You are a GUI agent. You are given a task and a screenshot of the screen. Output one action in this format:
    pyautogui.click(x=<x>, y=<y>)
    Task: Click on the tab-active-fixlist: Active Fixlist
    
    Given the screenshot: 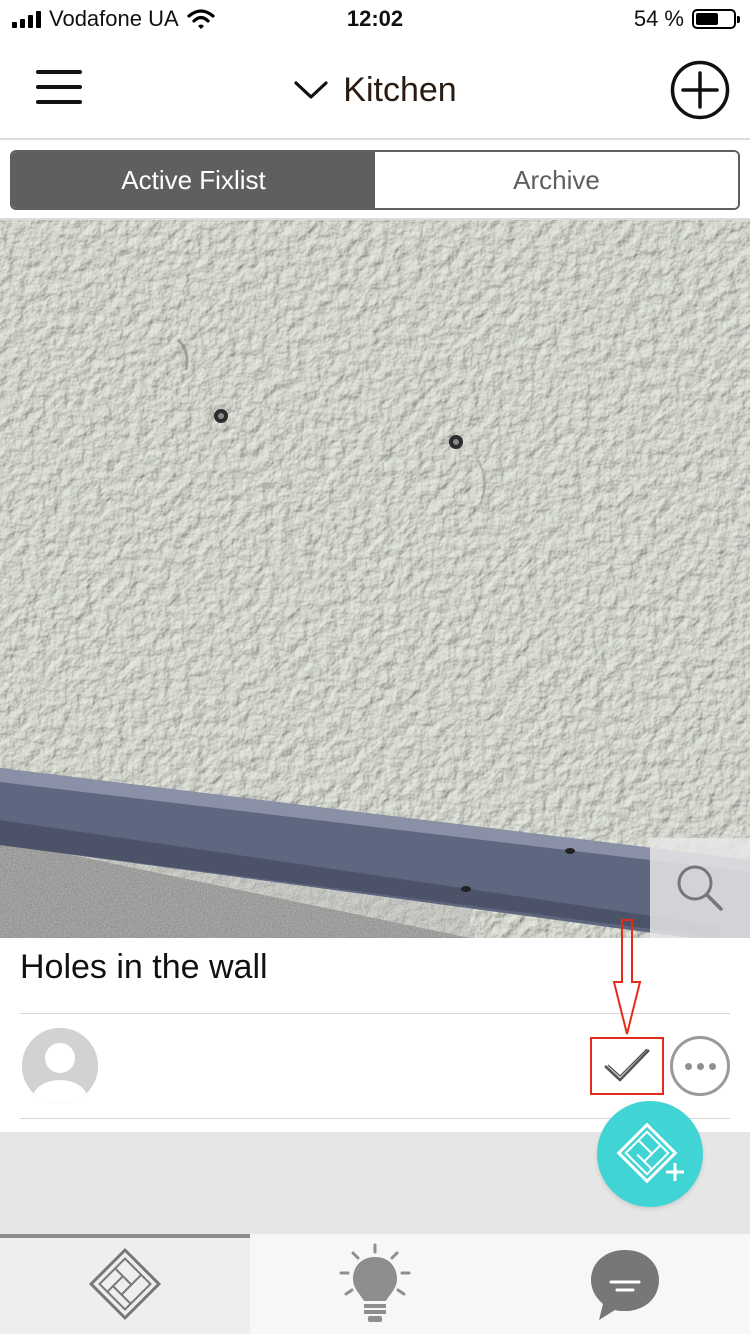 What is the action you would take?
    pyautogui.click(x=193, y=180)
    